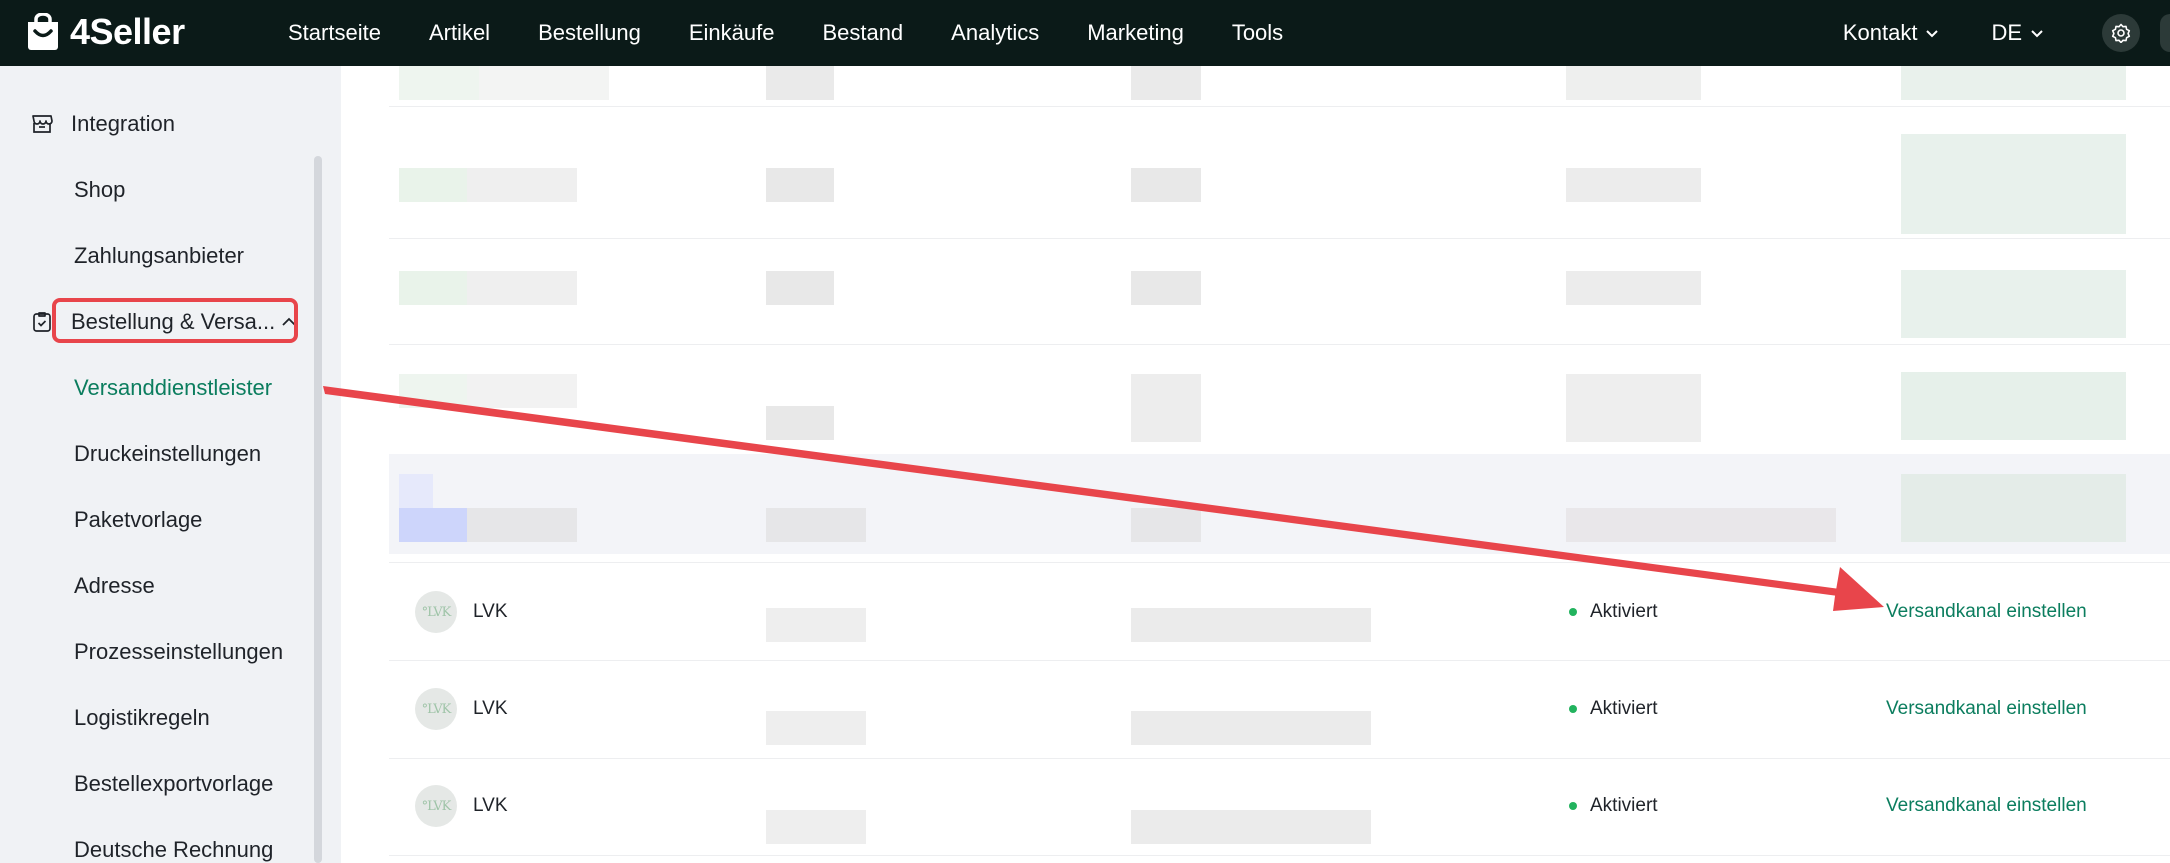 The width and height of the screenshot is (2170, 863). Describe the element at coordinates (114, 586) in the screenshot. I see `sidebar-item-adresse: Adresse` at that location.